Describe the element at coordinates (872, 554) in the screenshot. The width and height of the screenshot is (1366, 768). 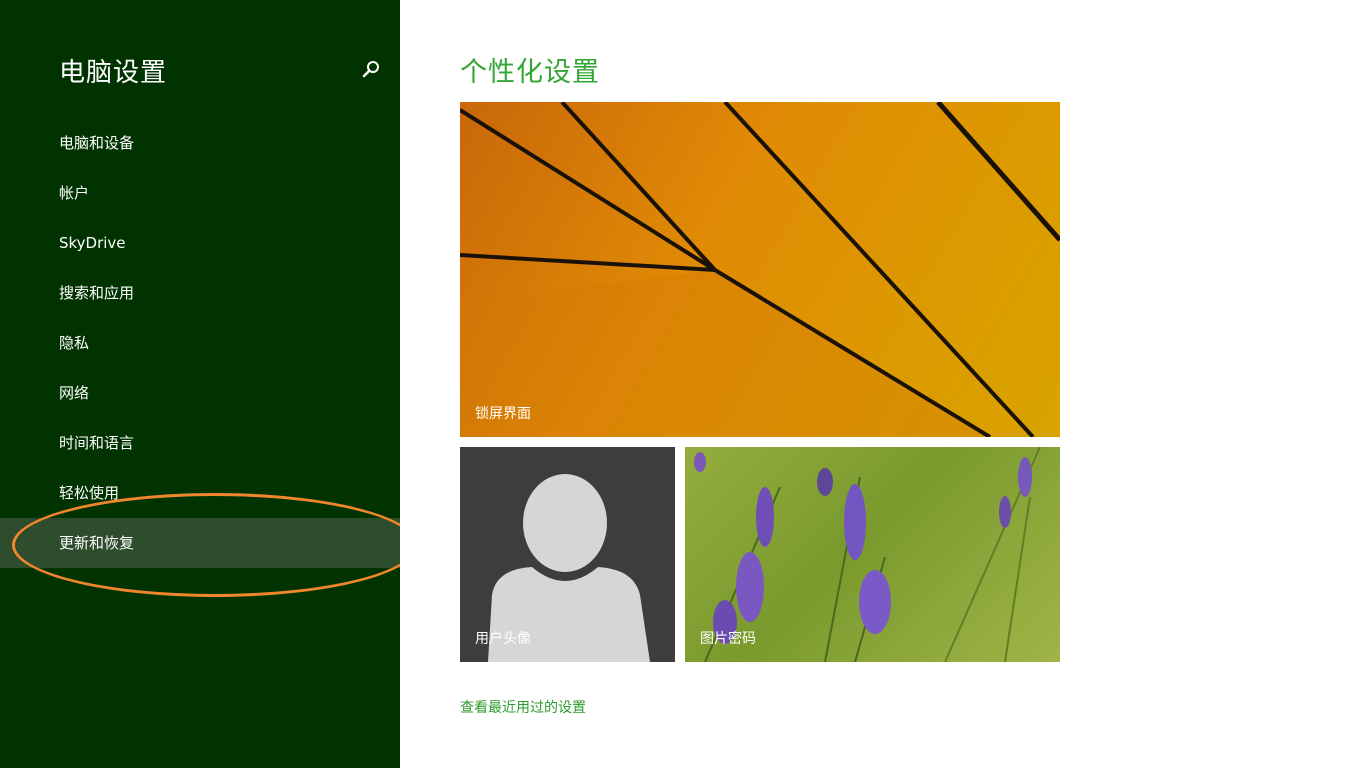
I see `picture-password-tile: 图片密码` at that location.